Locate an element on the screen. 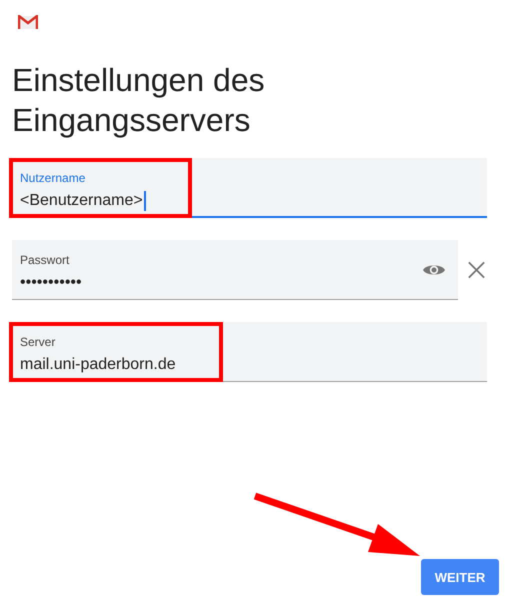 The height and width of the screenshot is (599, 512). next-button: WEITER is located at coordinates (460, 577).